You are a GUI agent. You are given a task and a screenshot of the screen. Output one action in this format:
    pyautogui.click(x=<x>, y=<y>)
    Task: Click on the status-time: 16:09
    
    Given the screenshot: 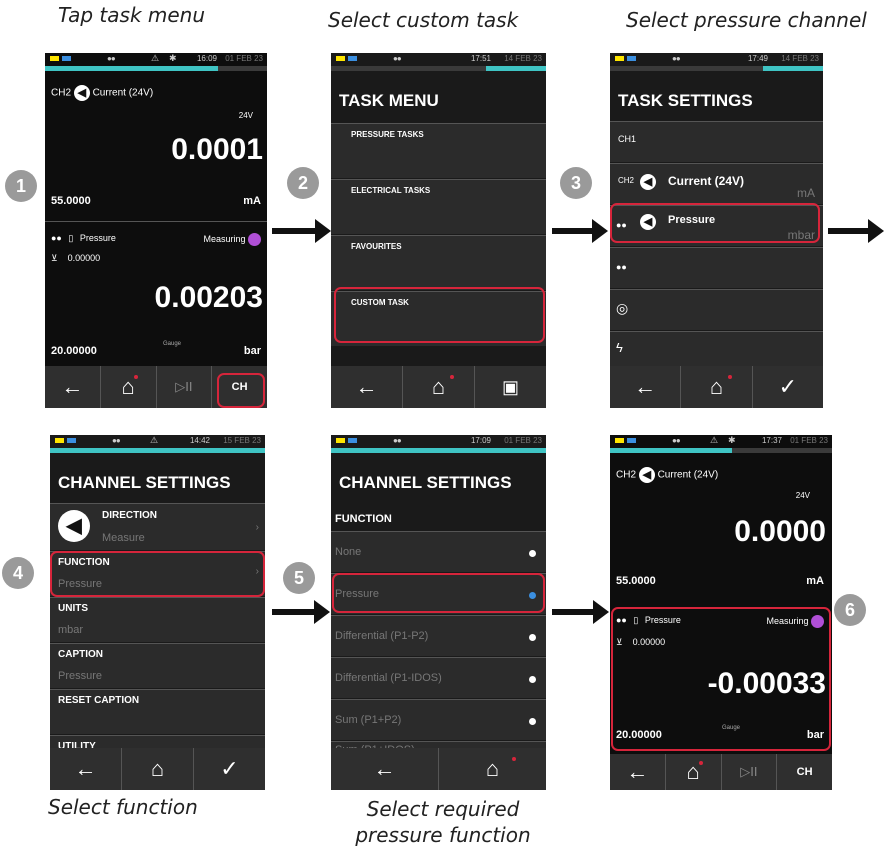 What is the action you would take?
    pyautogui.click(x=206, y=58)
    